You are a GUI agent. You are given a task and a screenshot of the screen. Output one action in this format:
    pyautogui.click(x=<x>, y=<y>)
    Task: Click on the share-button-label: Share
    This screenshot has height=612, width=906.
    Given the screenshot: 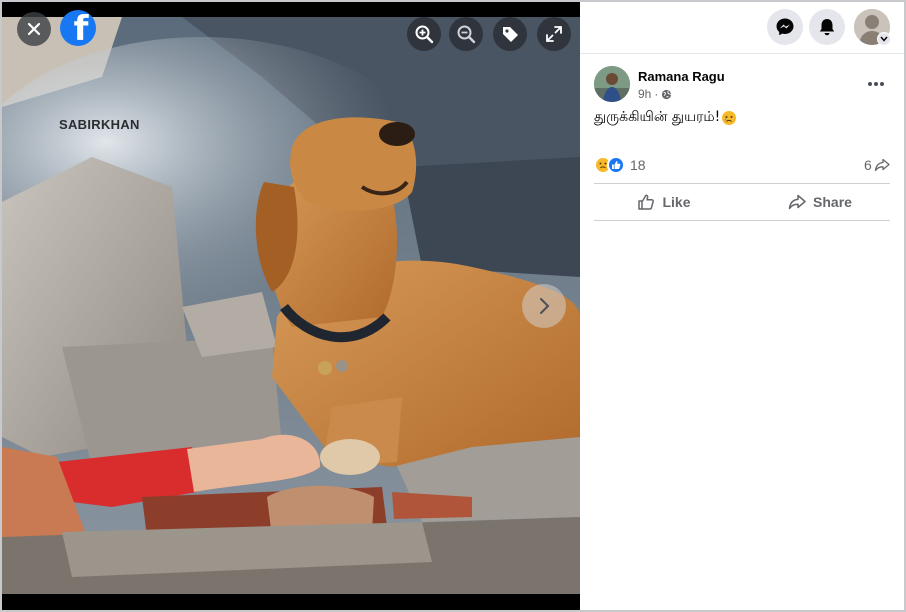 What is the action you would take?
    pyautogui.click(x=832, y=202)
    